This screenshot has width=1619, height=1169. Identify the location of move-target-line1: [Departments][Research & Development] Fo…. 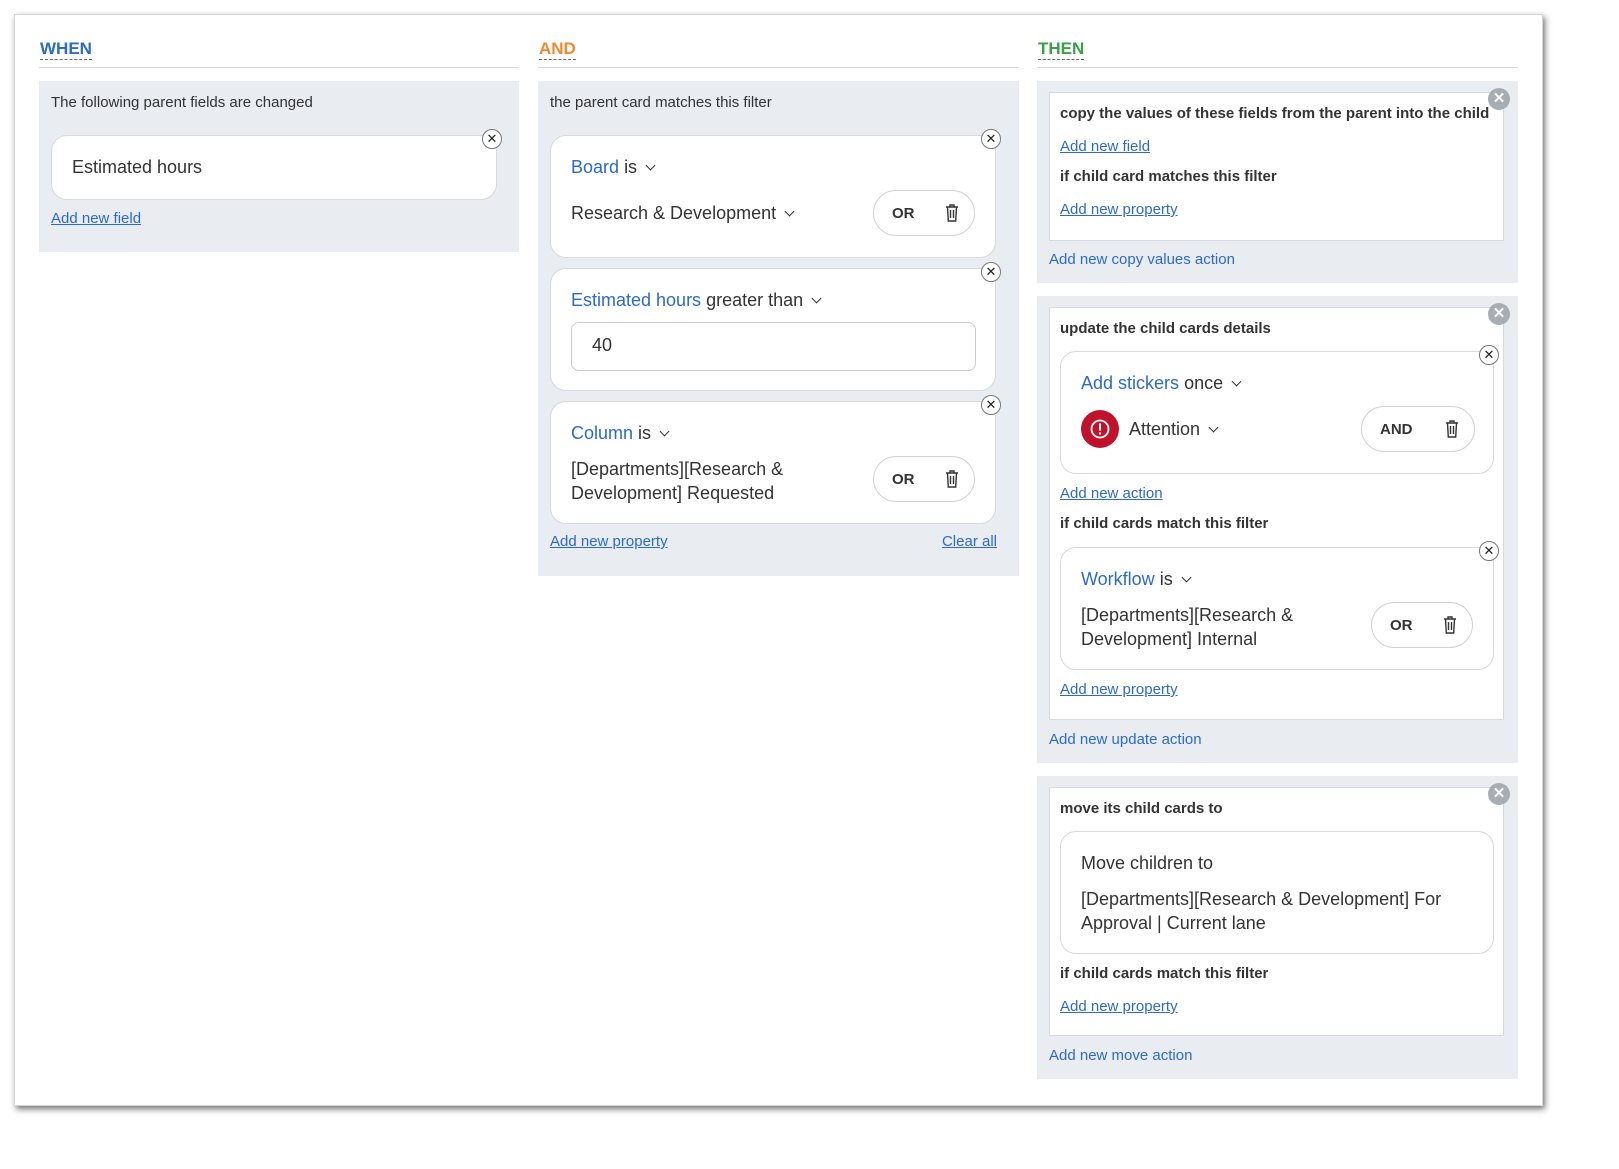
(1261, 899).